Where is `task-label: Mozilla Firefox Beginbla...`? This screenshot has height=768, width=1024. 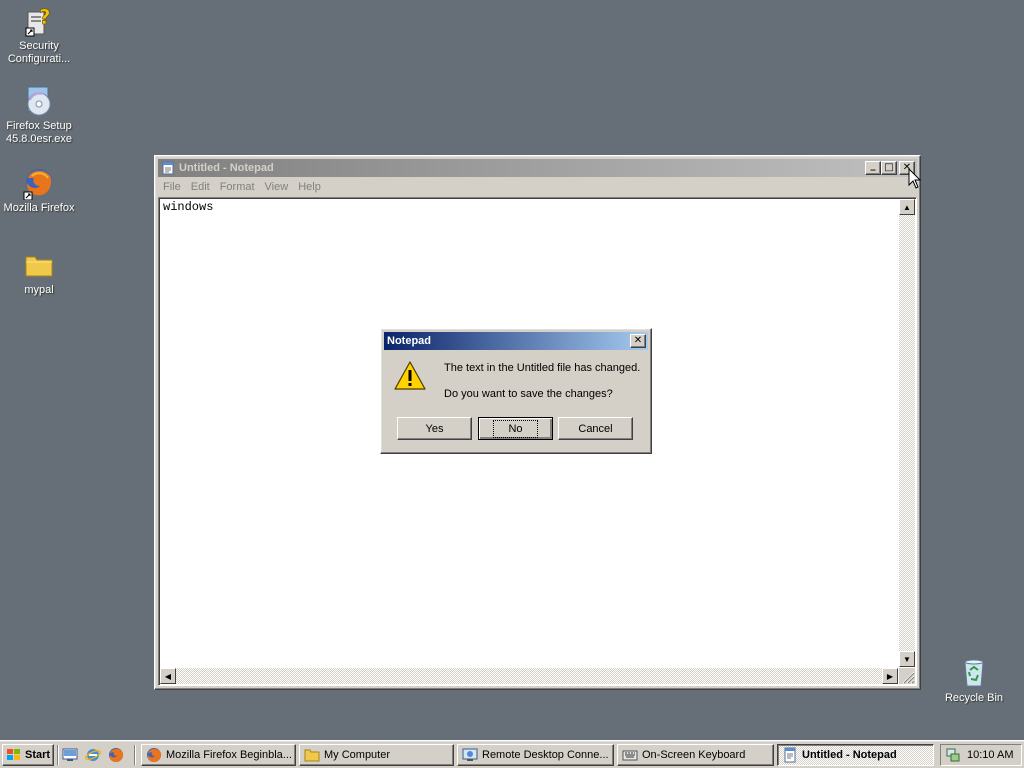
task-label: Mozilla Firefox Beginbla... is located at coordinates (229, 755).